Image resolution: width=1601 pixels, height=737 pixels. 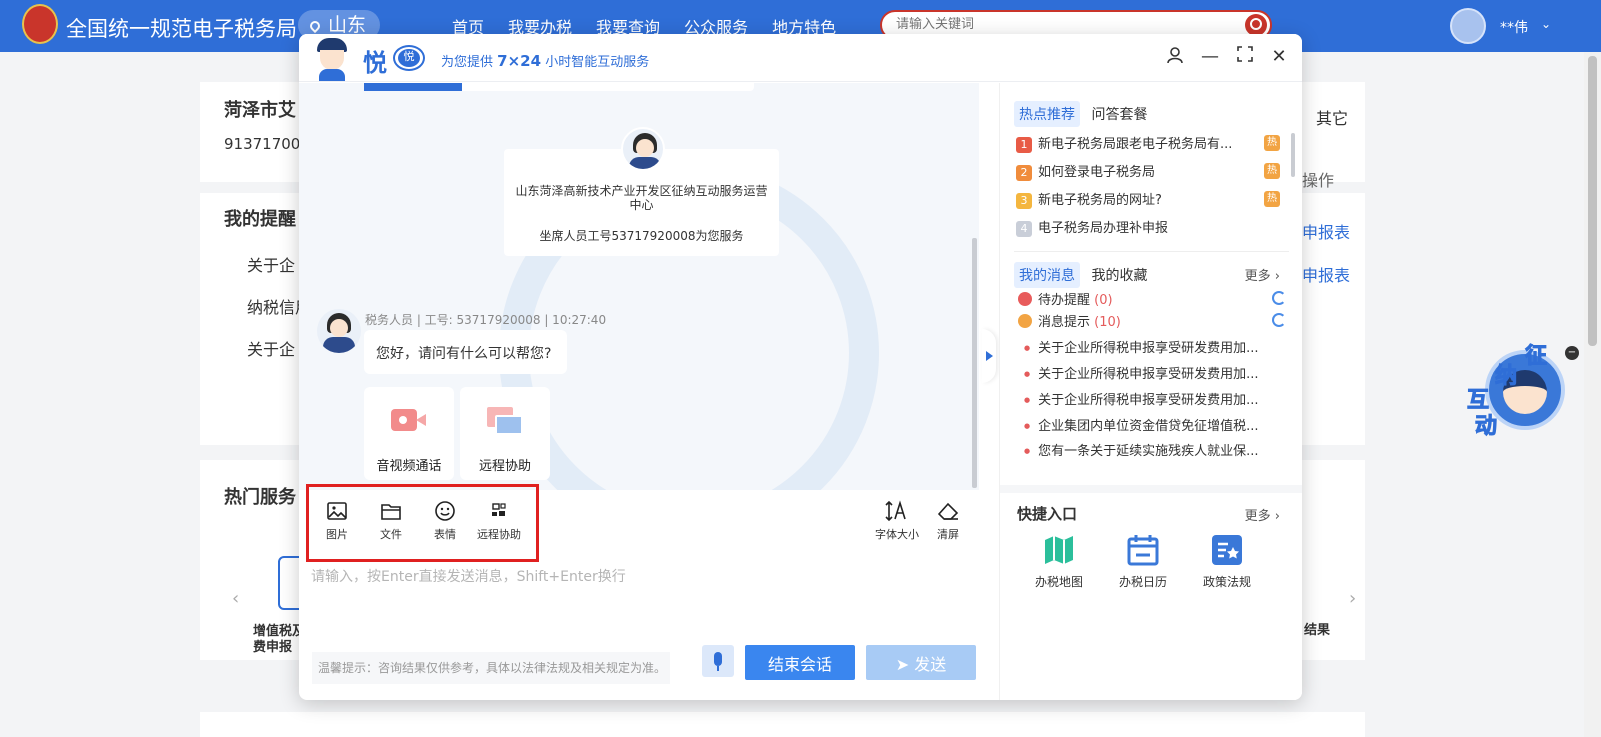 I want to click on remote-assist-card: 远程协助, so click(x=505, y=433).